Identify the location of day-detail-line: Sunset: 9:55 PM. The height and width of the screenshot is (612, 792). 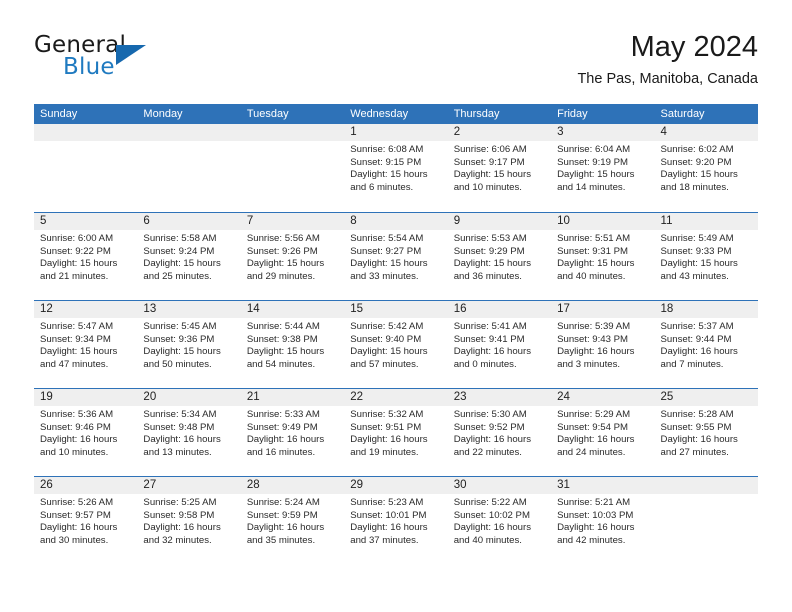
(696, 427).